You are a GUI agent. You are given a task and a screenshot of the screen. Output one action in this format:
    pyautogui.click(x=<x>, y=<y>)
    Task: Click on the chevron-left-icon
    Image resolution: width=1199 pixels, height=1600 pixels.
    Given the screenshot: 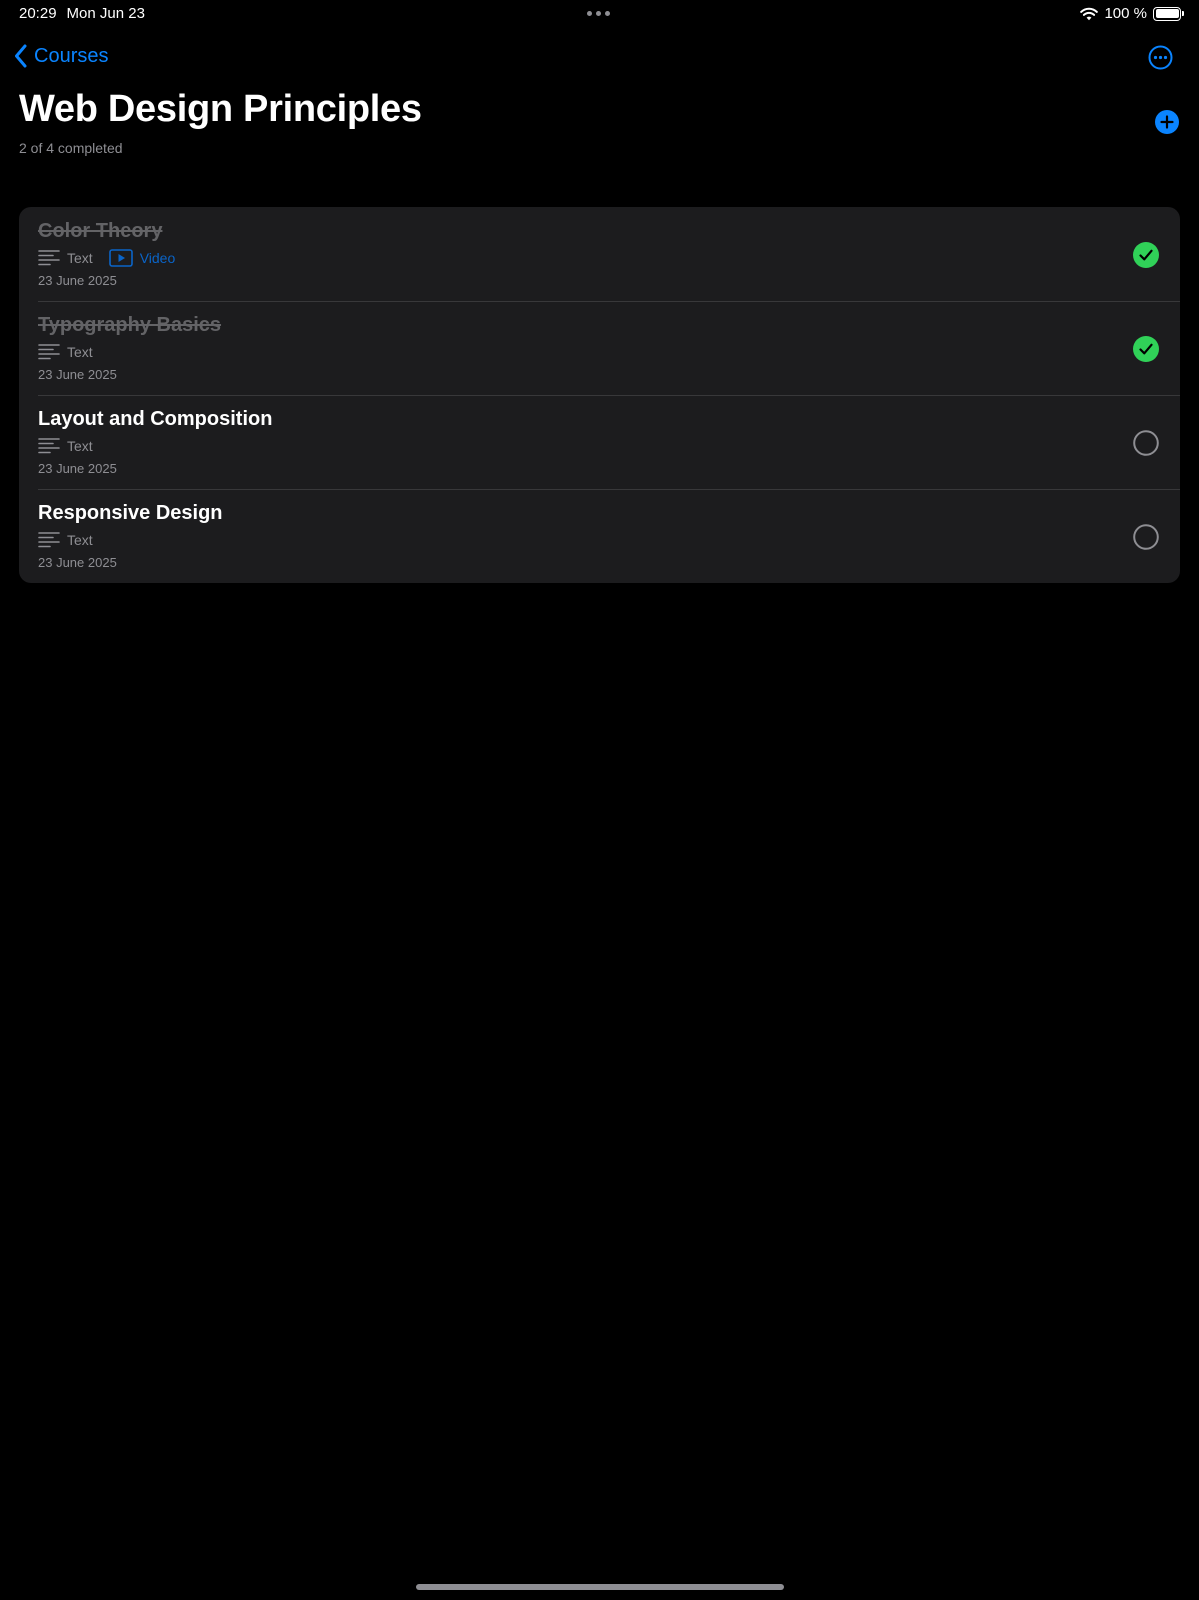 What is the action you would take?
    pyautogui.click(x=21, y=56)
    